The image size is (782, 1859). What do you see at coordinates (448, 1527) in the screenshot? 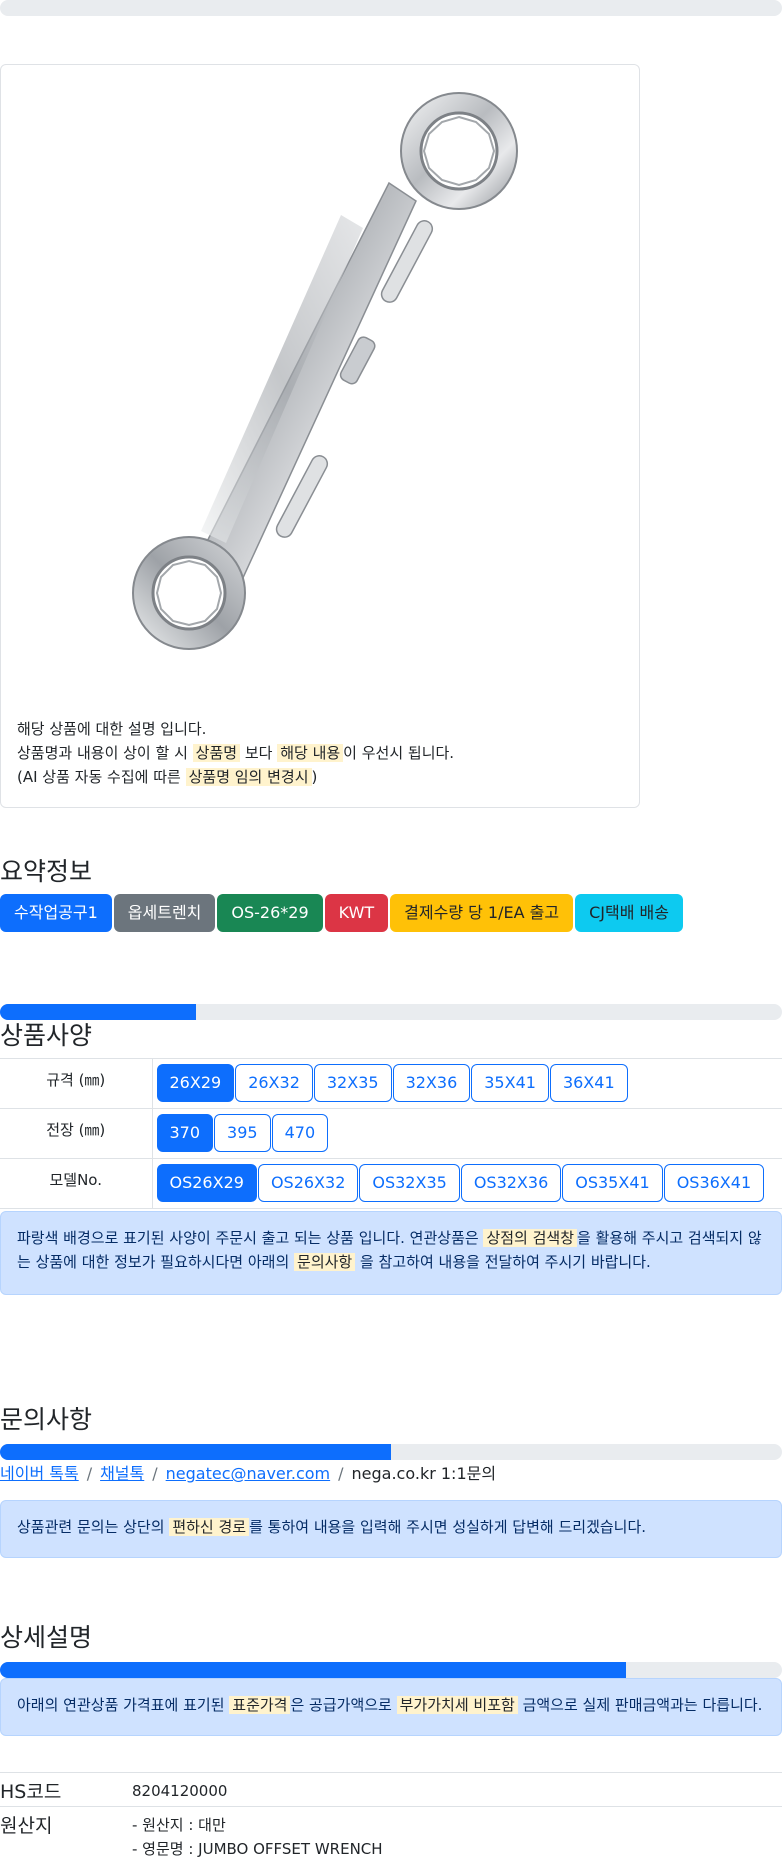
I see `notice-text: 를 통하여 내용을 입력해 주시면 성실하게 답변해 드리겠습니다.` at bounding box center [448, 1527].